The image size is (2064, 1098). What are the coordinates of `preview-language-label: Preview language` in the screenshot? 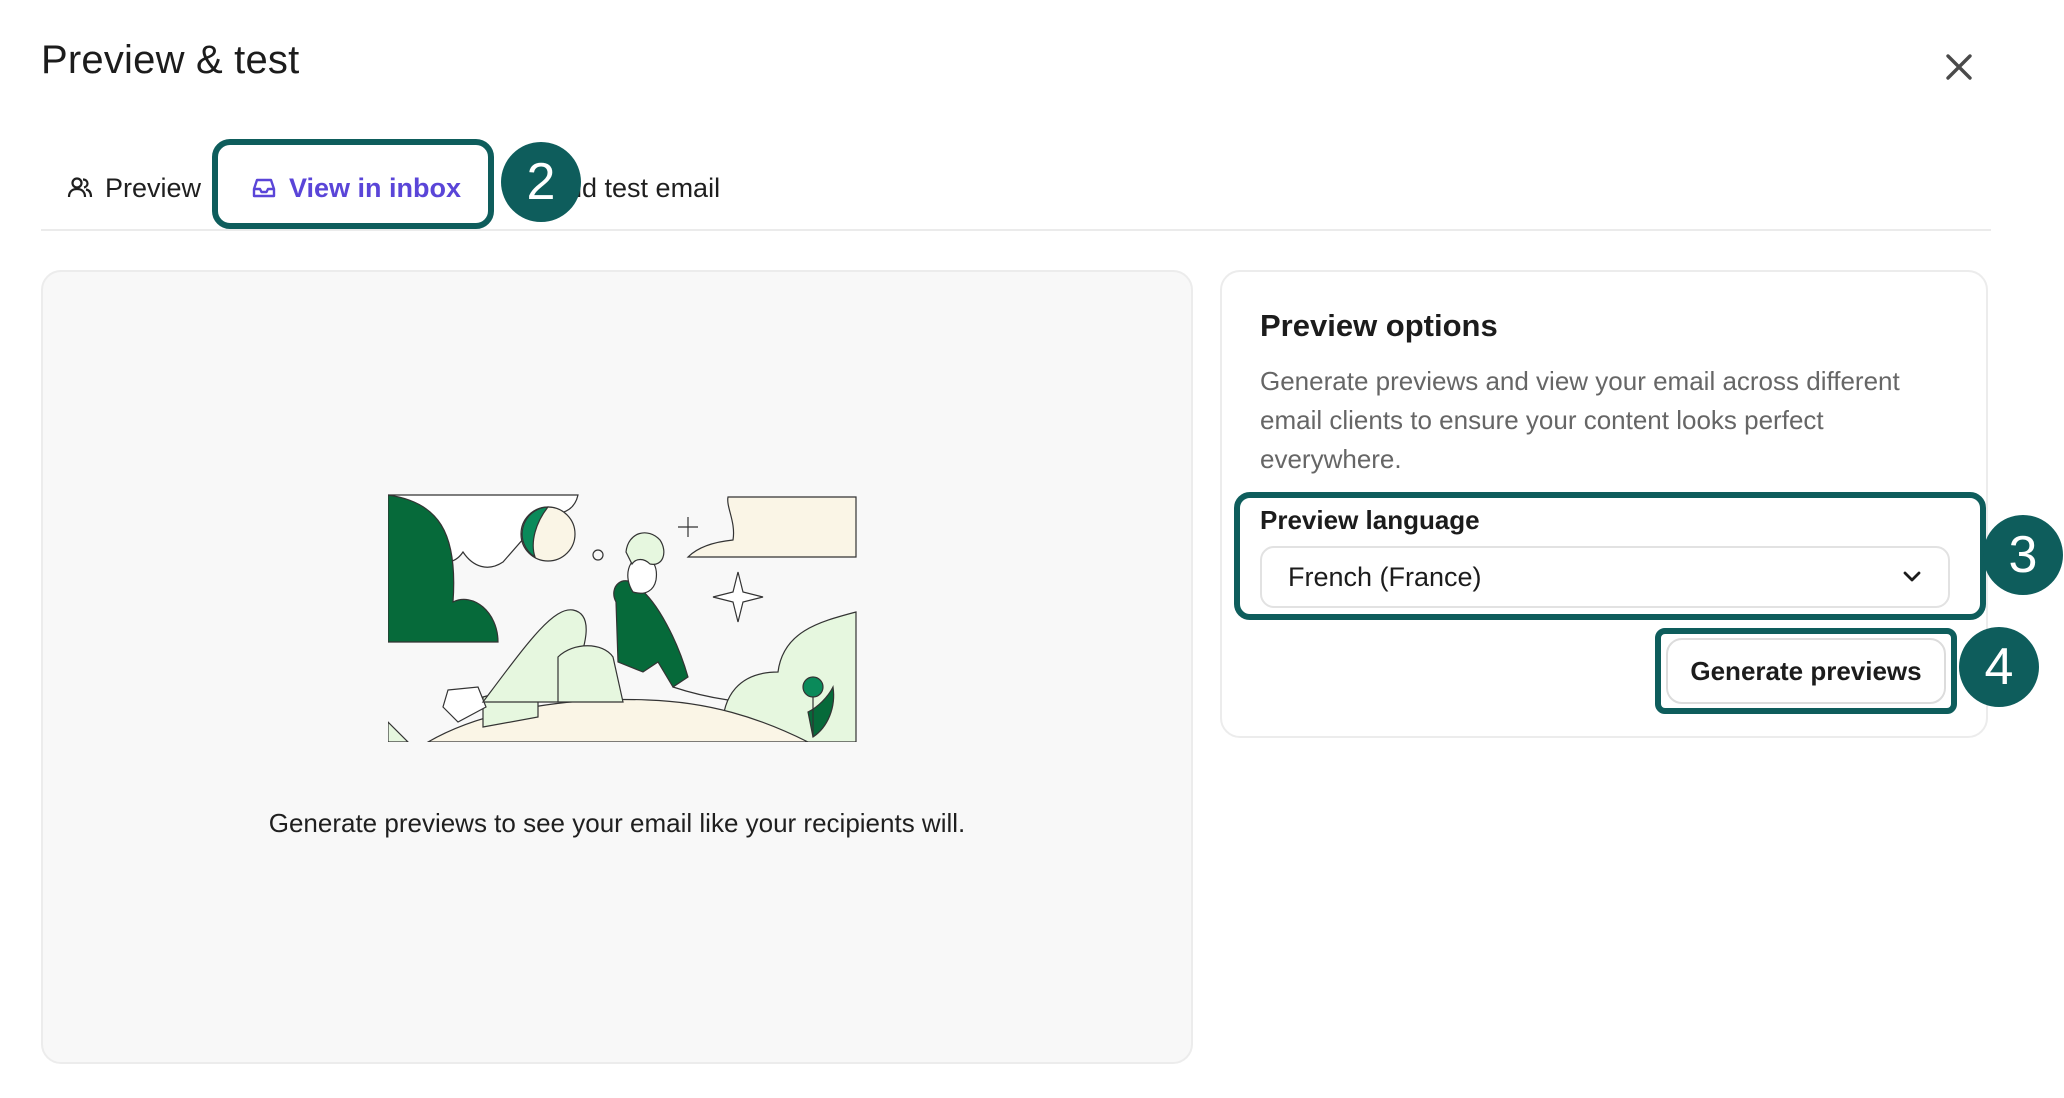 It's located at (1370, 520).